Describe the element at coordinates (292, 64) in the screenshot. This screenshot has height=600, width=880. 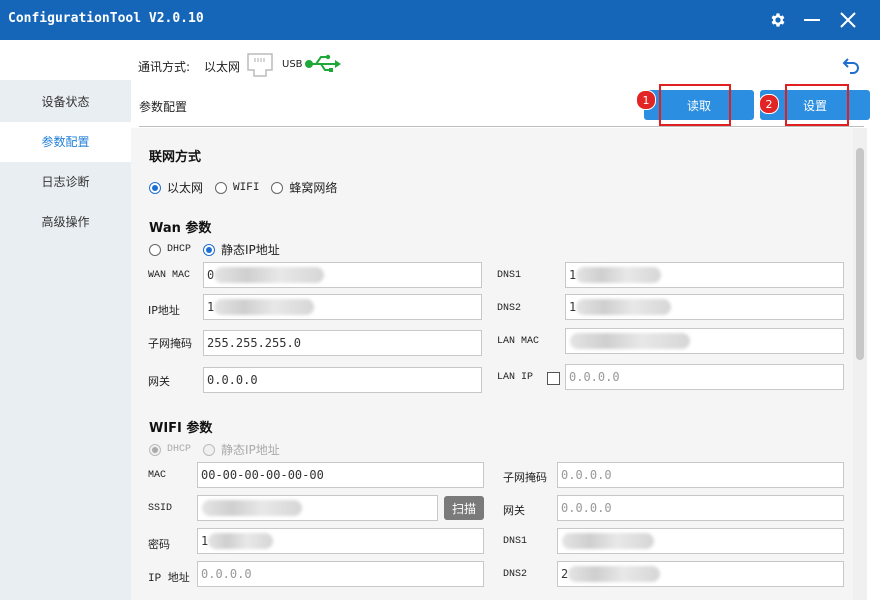
I see `comm-usb-label: USB` at that location.